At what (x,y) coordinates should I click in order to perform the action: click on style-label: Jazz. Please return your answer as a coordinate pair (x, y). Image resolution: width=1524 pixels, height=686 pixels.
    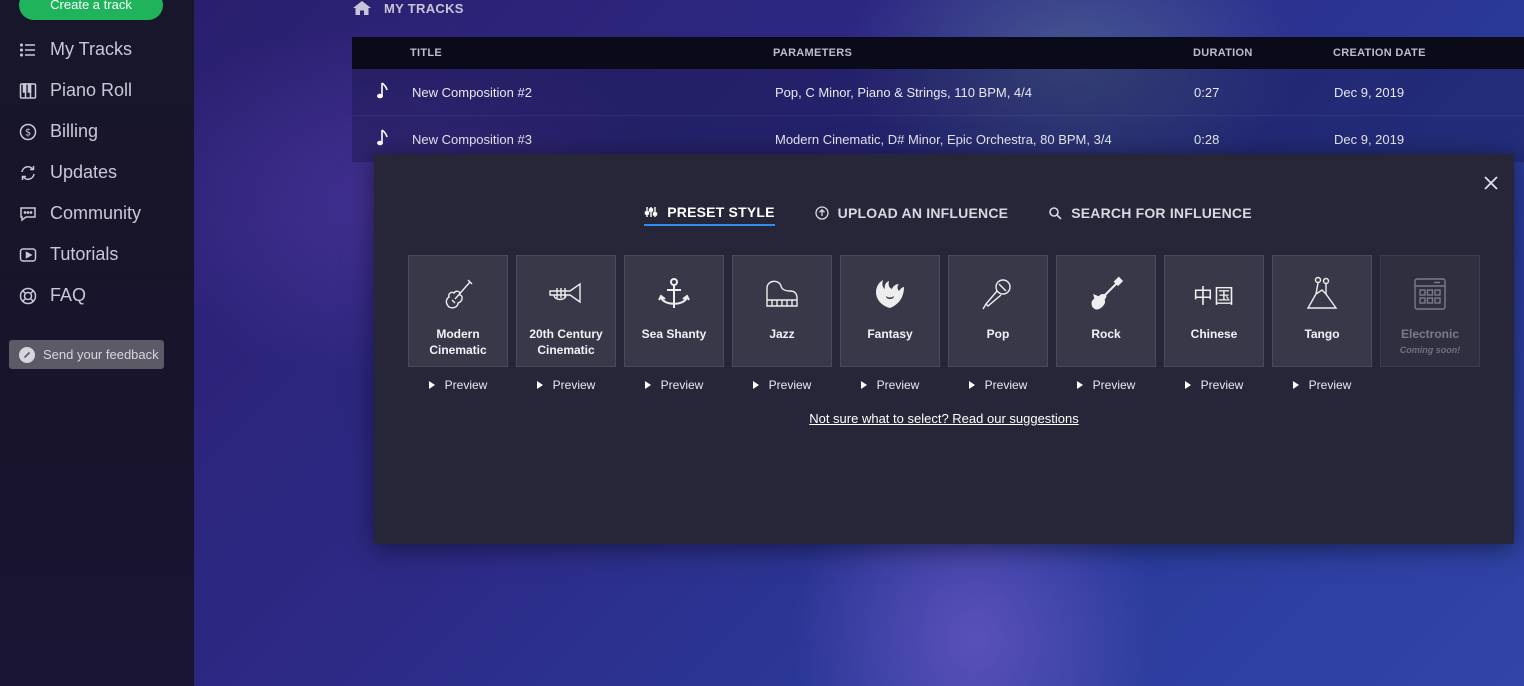
    Looking at the image, I should click on (782, 334).